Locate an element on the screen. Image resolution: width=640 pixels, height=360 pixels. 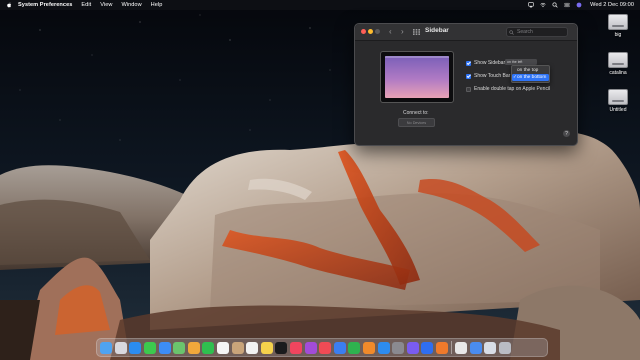
device-select-value: No Devices is located at coordinates (416, 122).